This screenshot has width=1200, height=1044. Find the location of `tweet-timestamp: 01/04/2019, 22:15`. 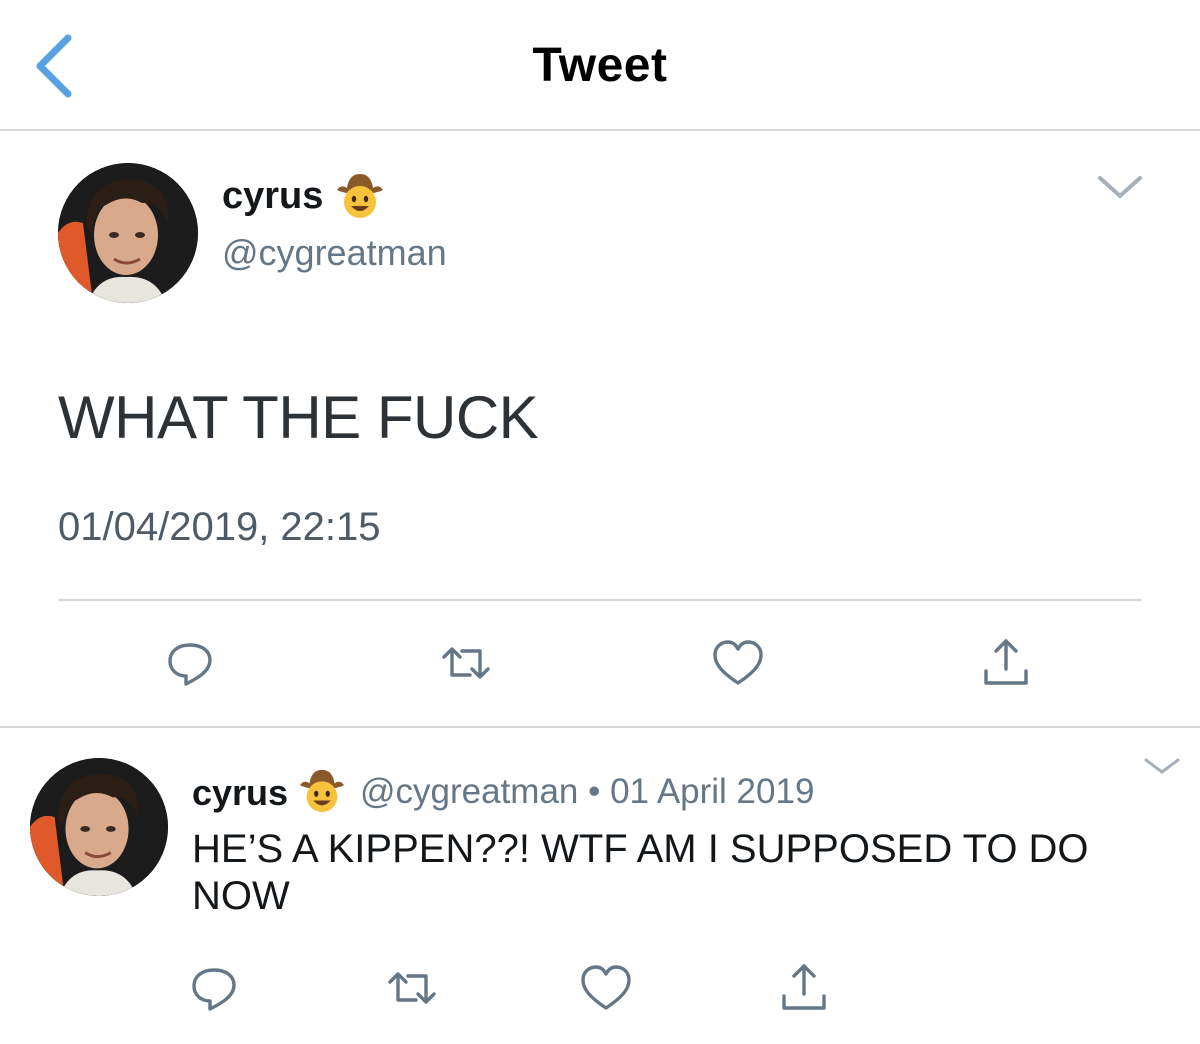

tweet-timestamp: 01/04/2019, 22:15 is located at coordinates (219, 527).